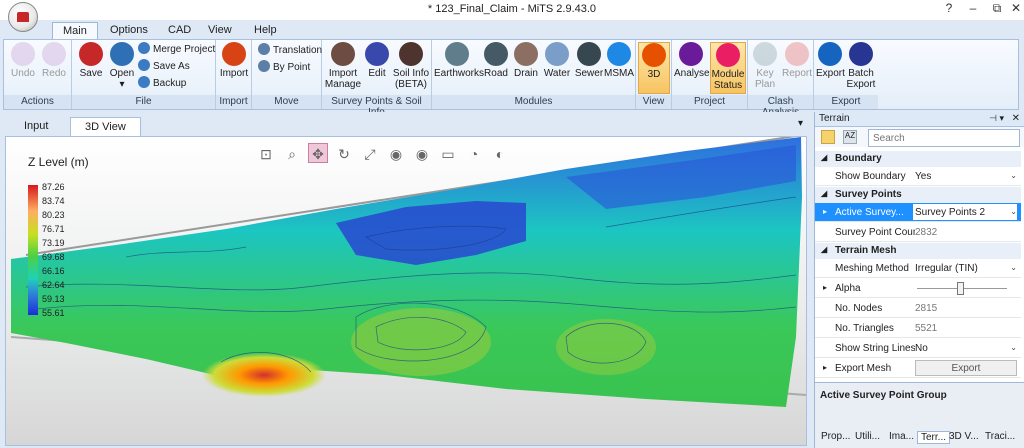 Image resolution: width=1024 pixels, height=448 pixels. I want to click on export-mesh-button: Export, so click(966, 368).